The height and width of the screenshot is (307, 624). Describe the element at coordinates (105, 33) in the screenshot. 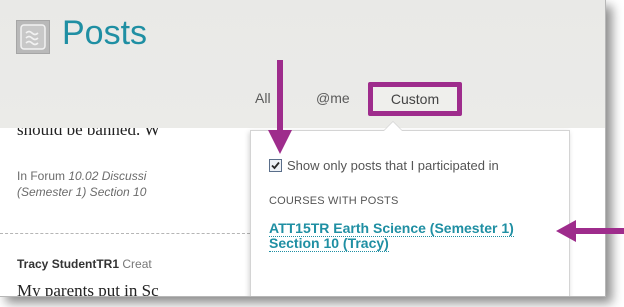

I see `page-title: Posts` at that location.